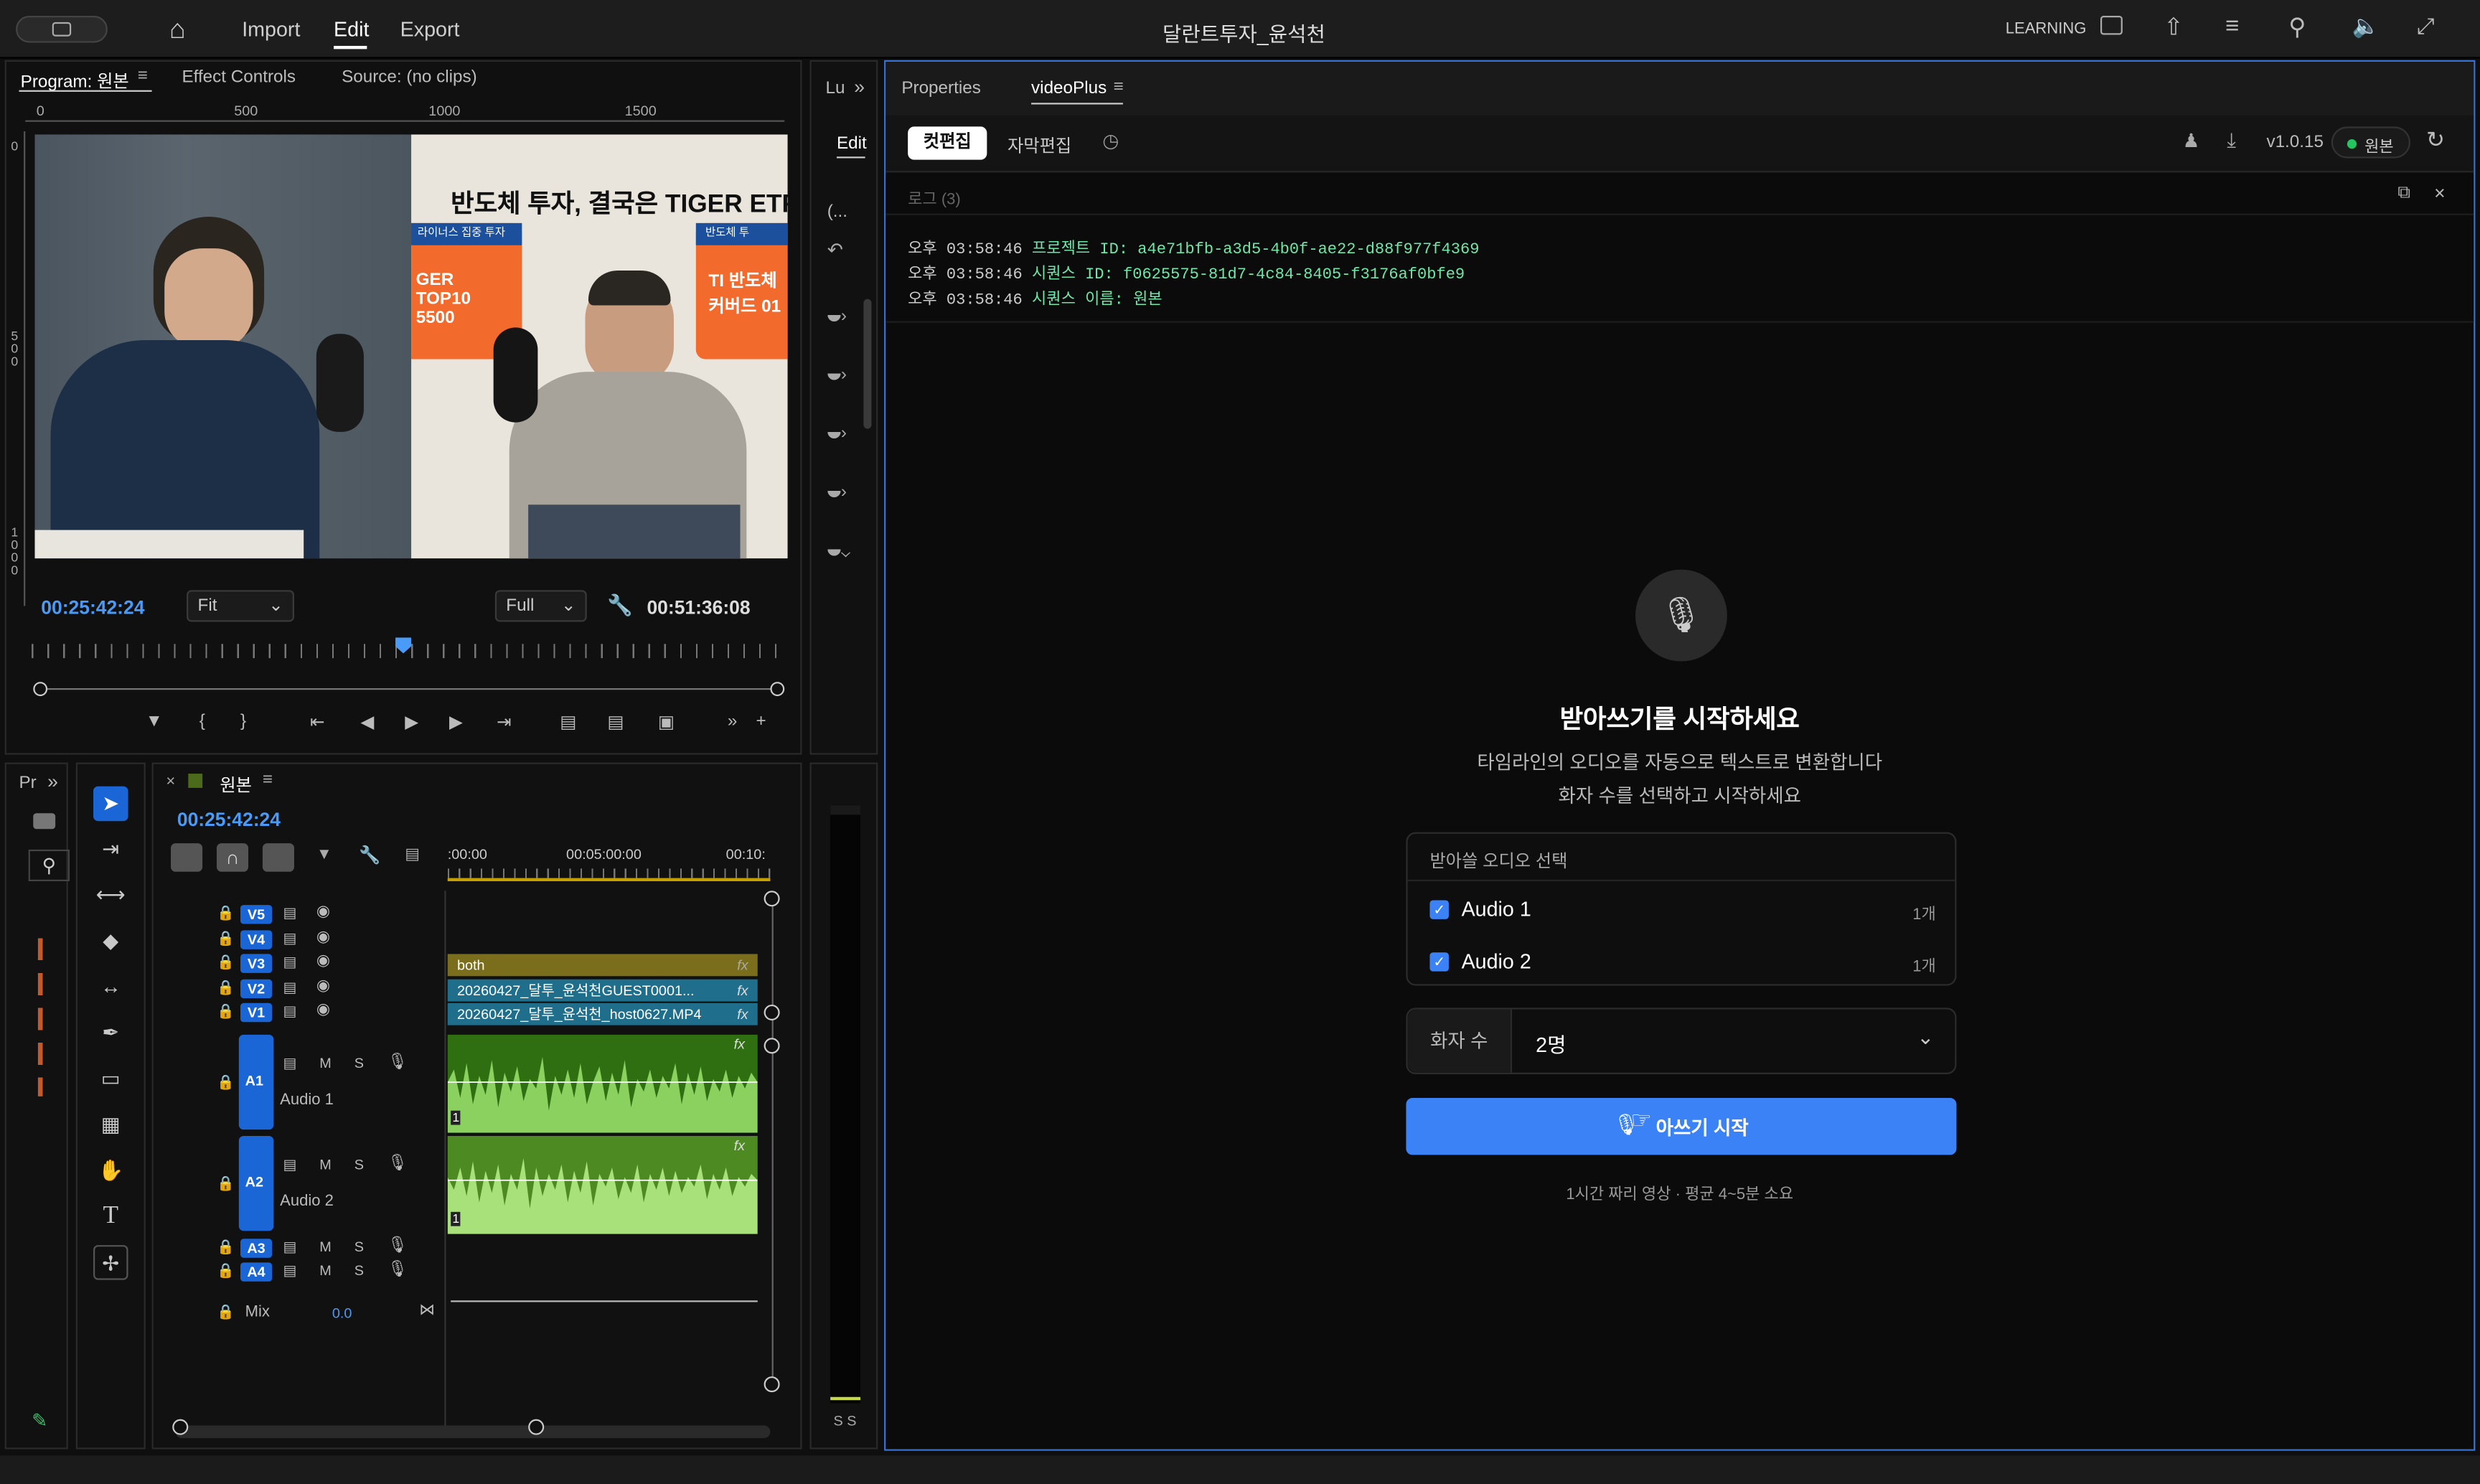  What do you see at coordinates (473, 1432) in the screenshot?
I see `horizontal-scrollbar` at bounding box center [473, 1432].